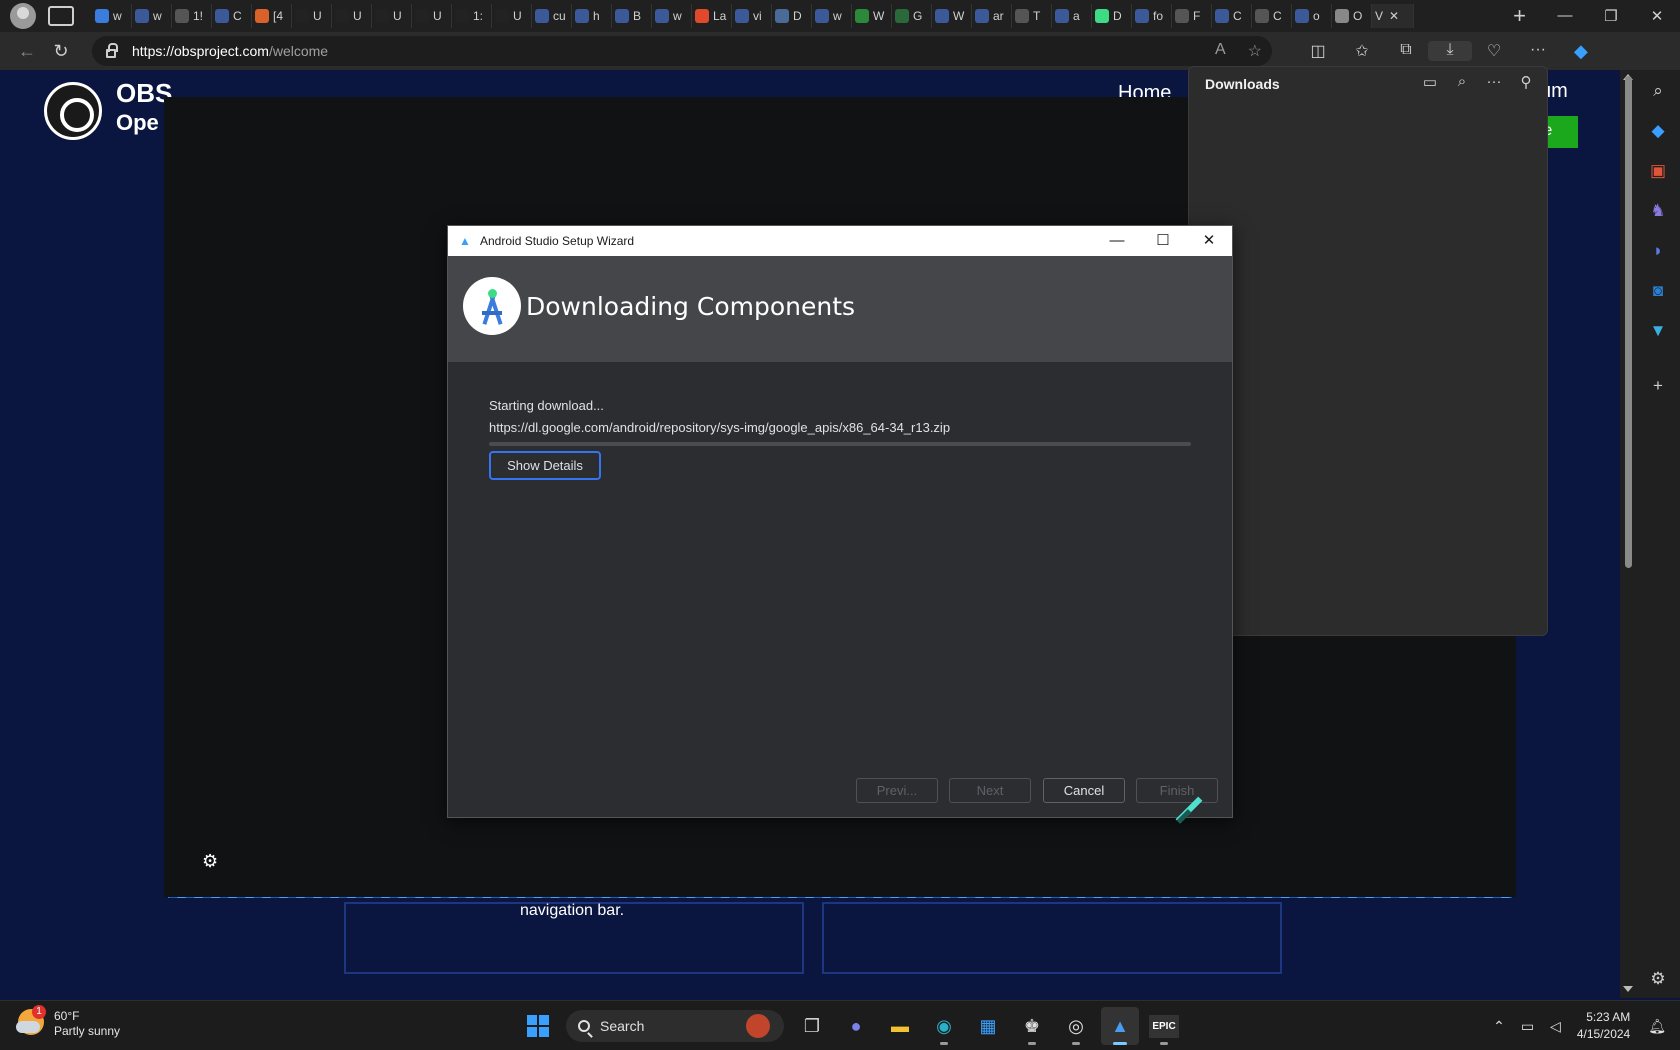 Image resolution: width=1680 pixels, height=1050 pixels. I want to click on downloads-title: Downloads, so click(1242, 84).